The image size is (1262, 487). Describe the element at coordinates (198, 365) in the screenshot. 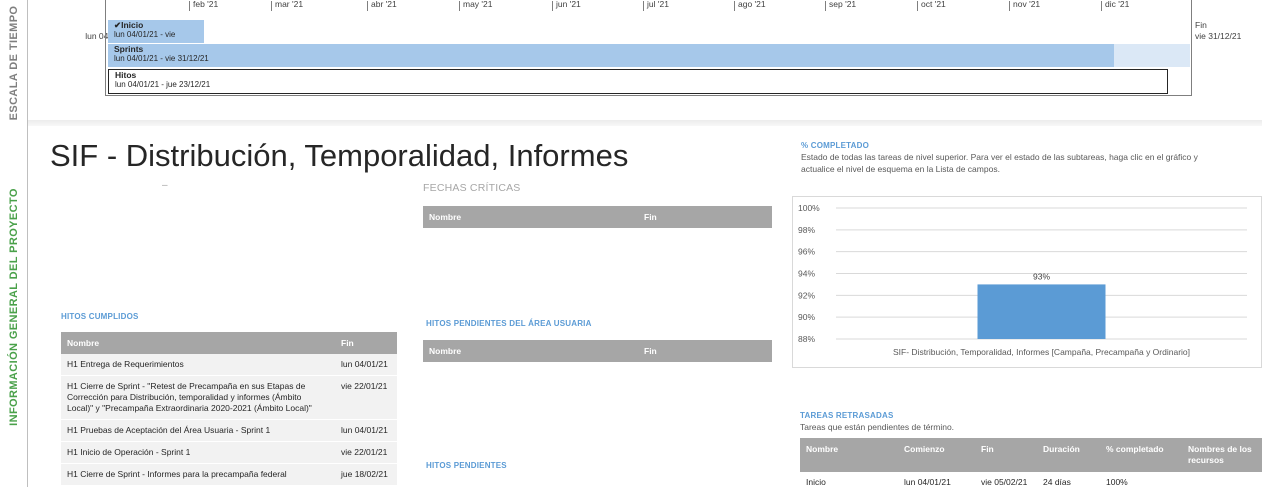

I see `cell-nombre: H1 Entrega de Requerimientos` at that location.